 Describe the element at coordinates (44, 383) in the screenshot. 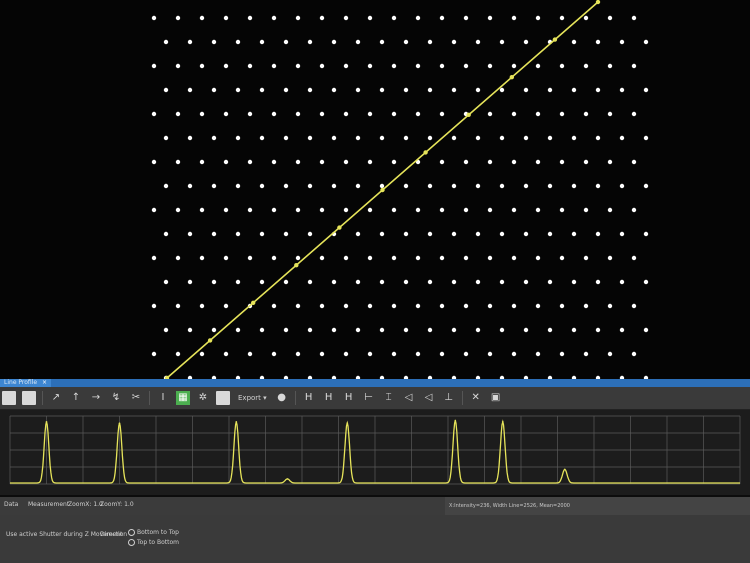

I see `close-icon: ×` at that location.